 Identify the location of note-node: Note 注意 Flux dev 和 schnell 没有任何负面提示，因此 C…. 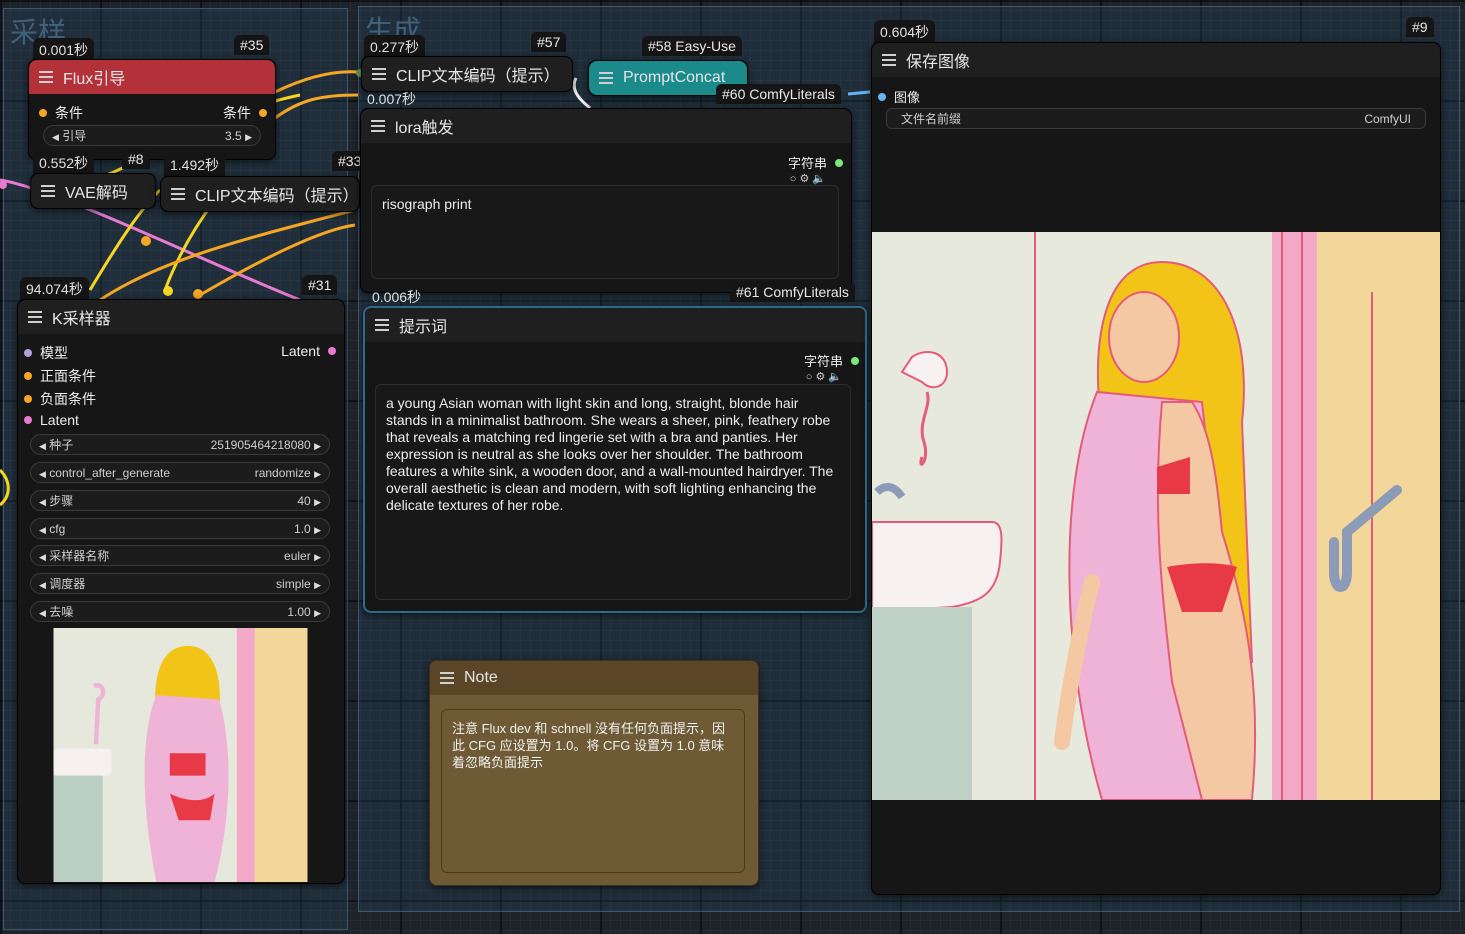
(594, 773).